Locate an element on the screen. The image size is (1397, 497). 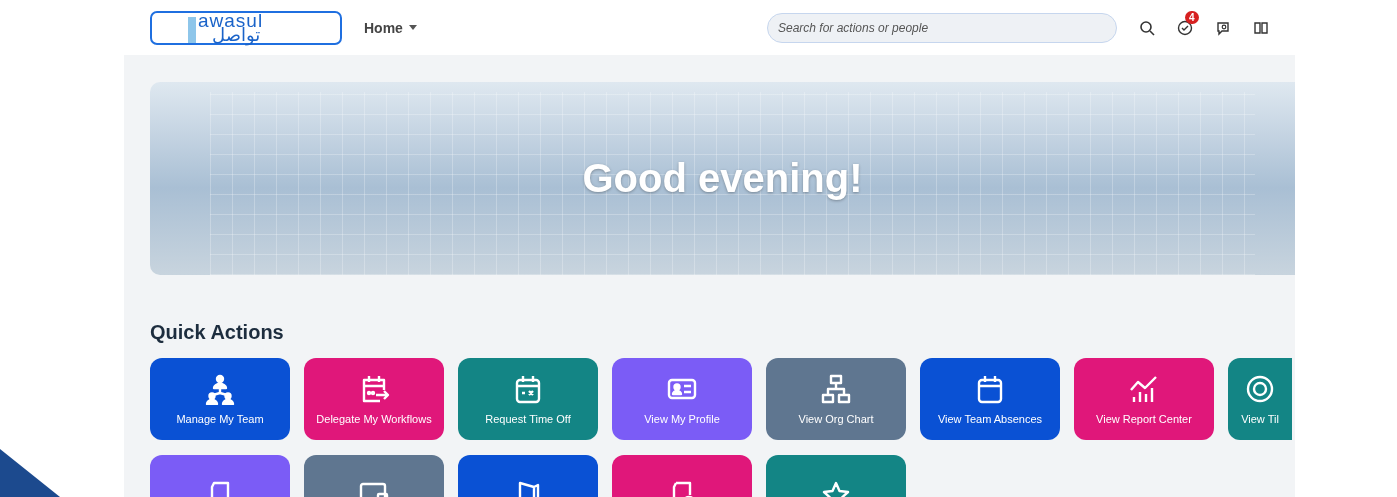
search-field: Search for actions or people is located at coordinates (942, 27).